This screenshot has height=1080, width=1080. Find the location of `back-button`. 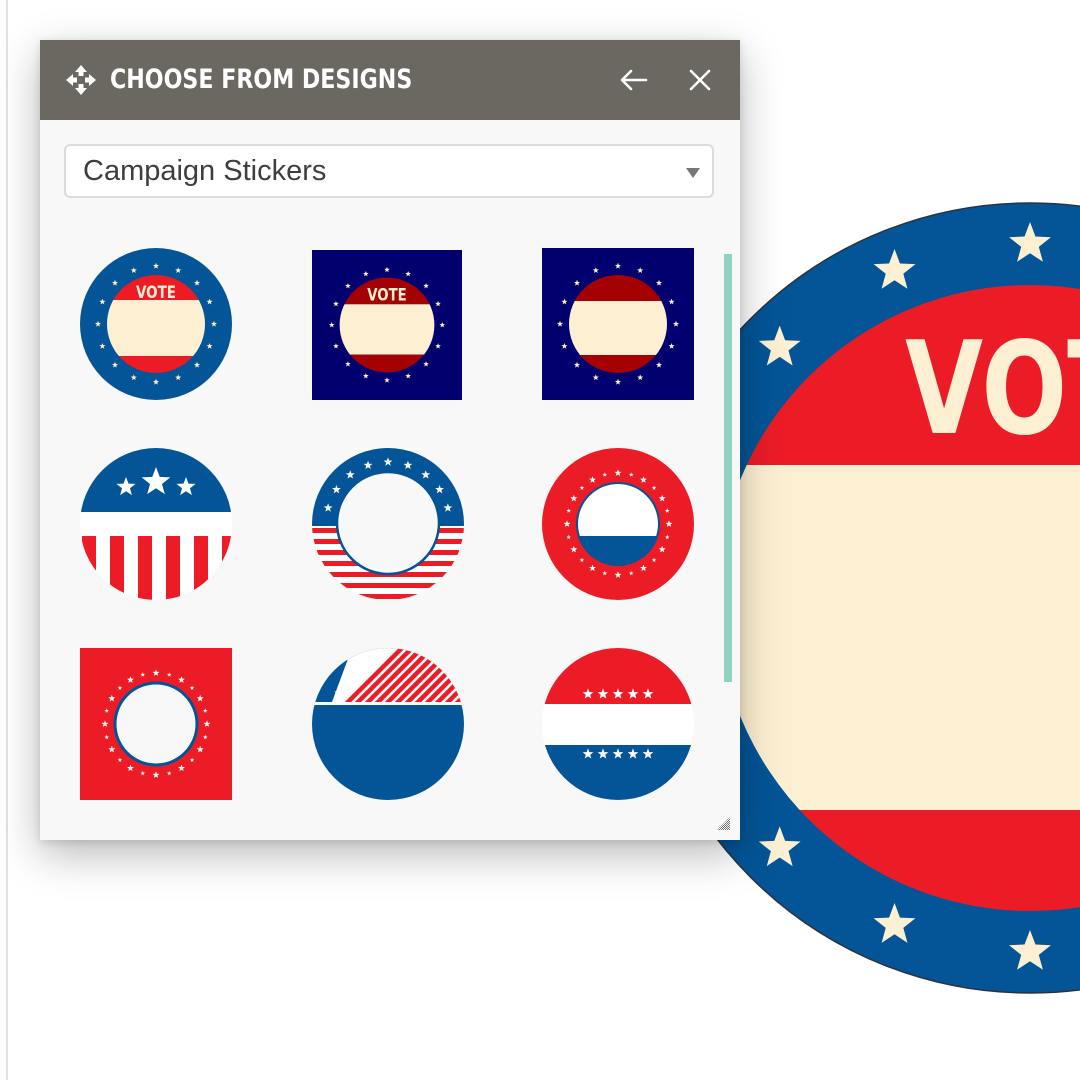

back-button is located at coordinates (634, 80).